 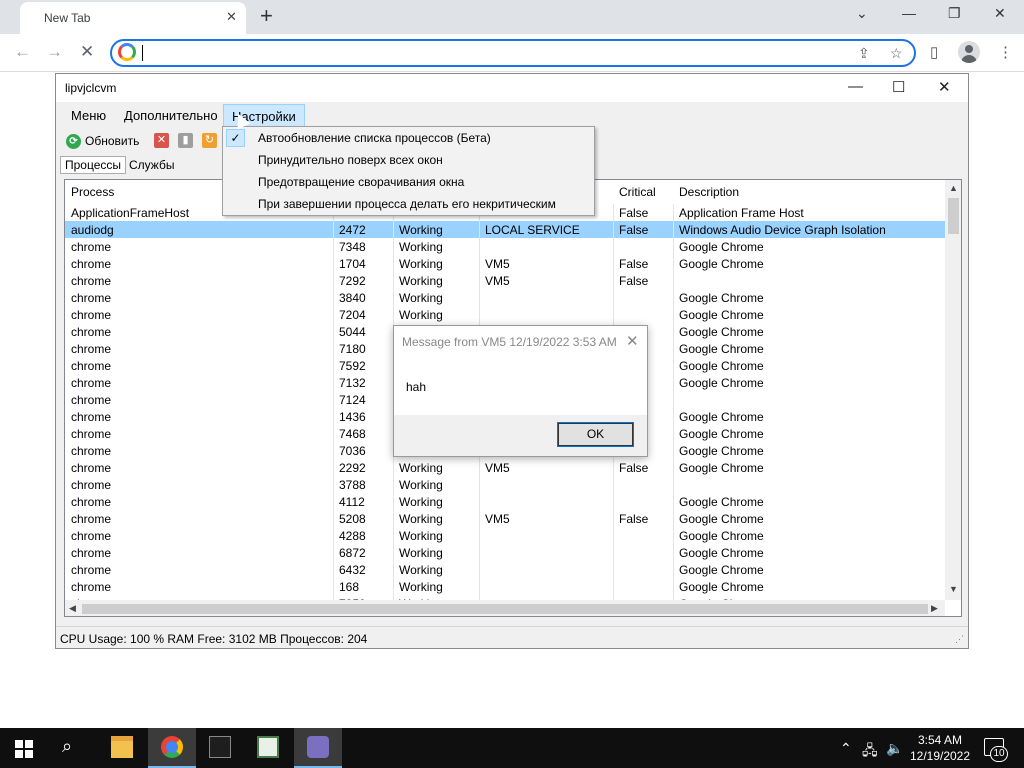 I want to click on resume-process-icon: ↻, so click(x=209, y=140).